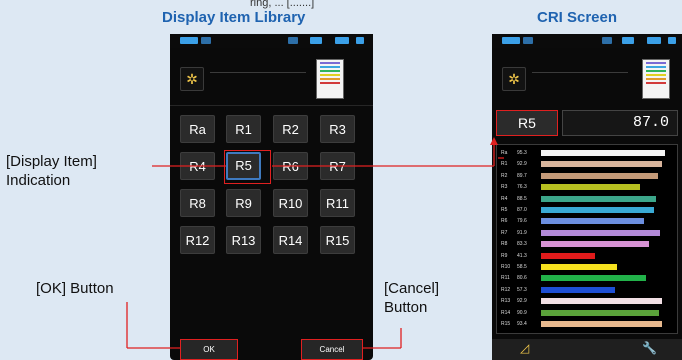  What do you see at coordinates (247, 167) in the screenshot?
I see `r5-highlight` at bounding box center [247, 167].